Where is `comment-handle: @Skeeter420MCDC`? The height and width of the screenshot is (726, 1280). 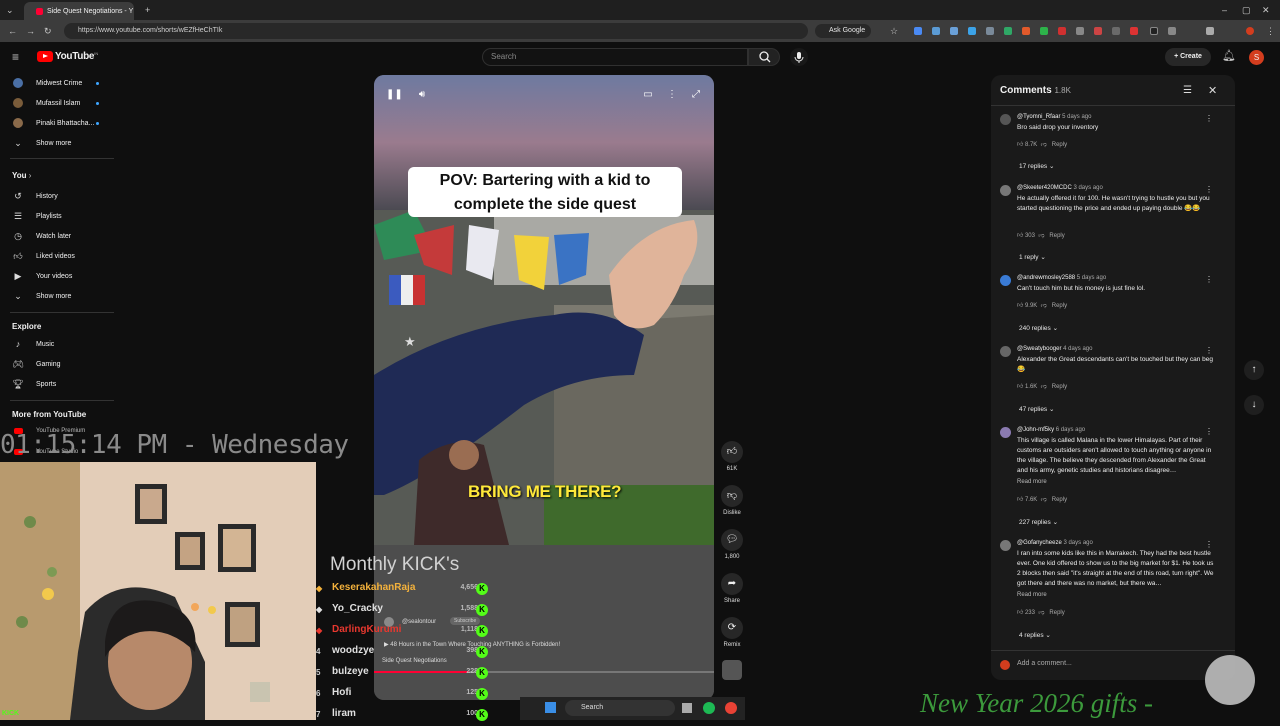 comment-handle: @Skeeter420MCDC is located at coordinates (1044, 188).